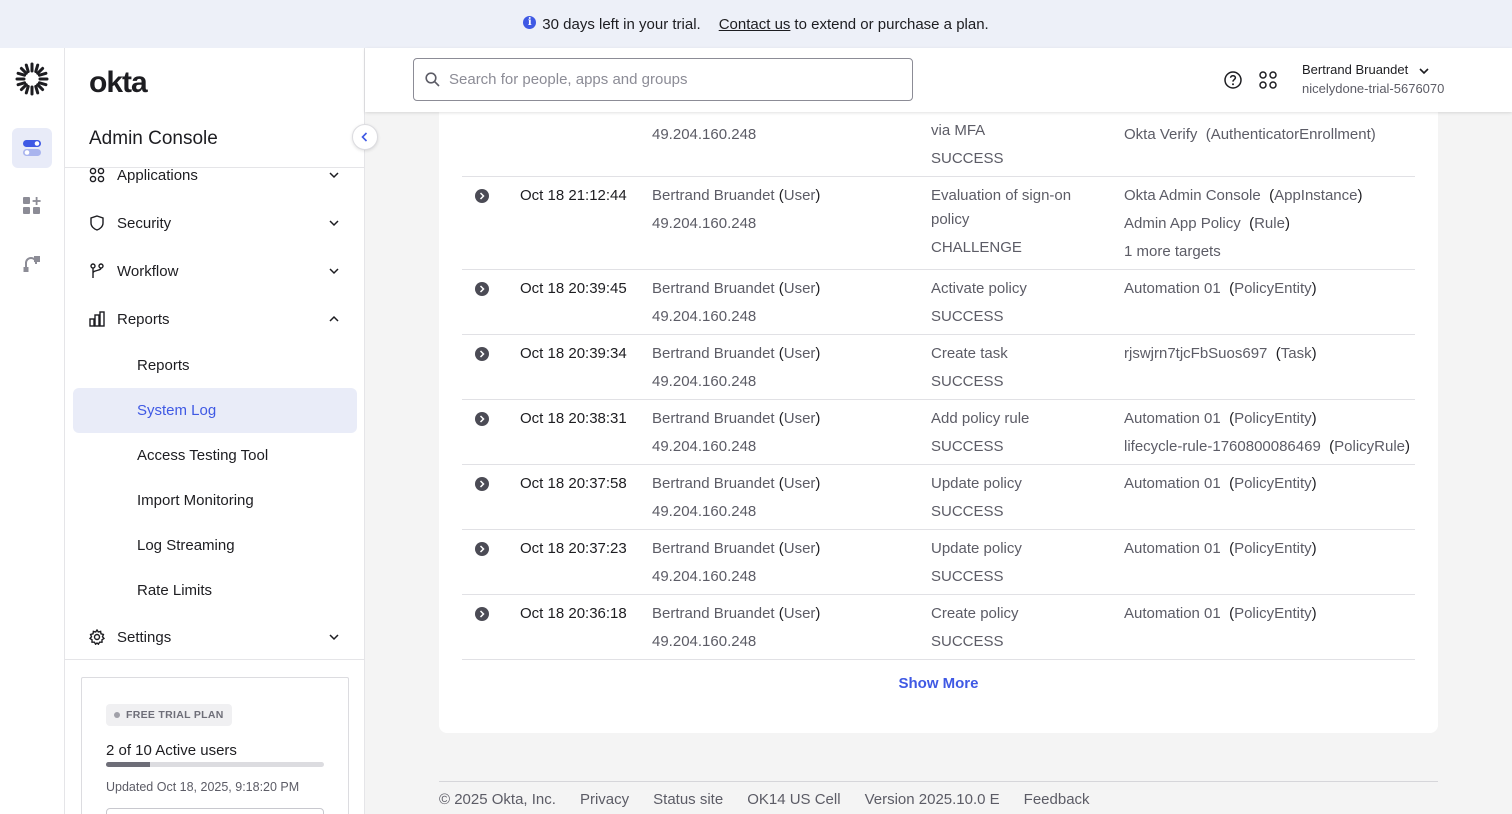 The width and height of the screenshot is (1512, 814). Describe the element at coordinates (1424, 71) in the screenshot. I see `chevron-down-icon` at that location.